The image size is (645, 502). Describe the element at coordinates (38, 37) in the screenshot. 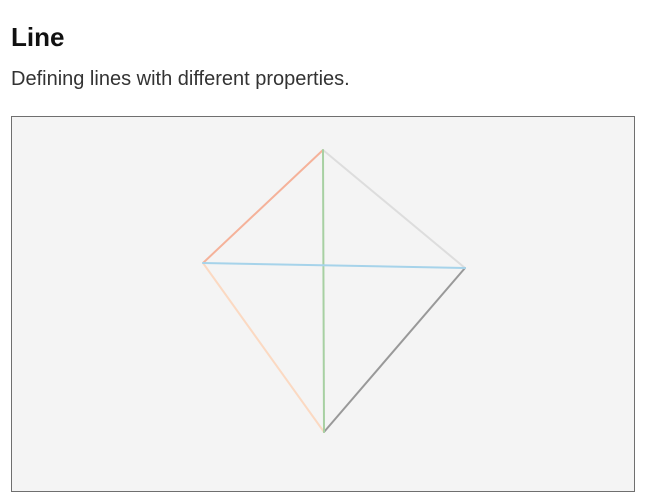

I see `page-title: Line` at that location.